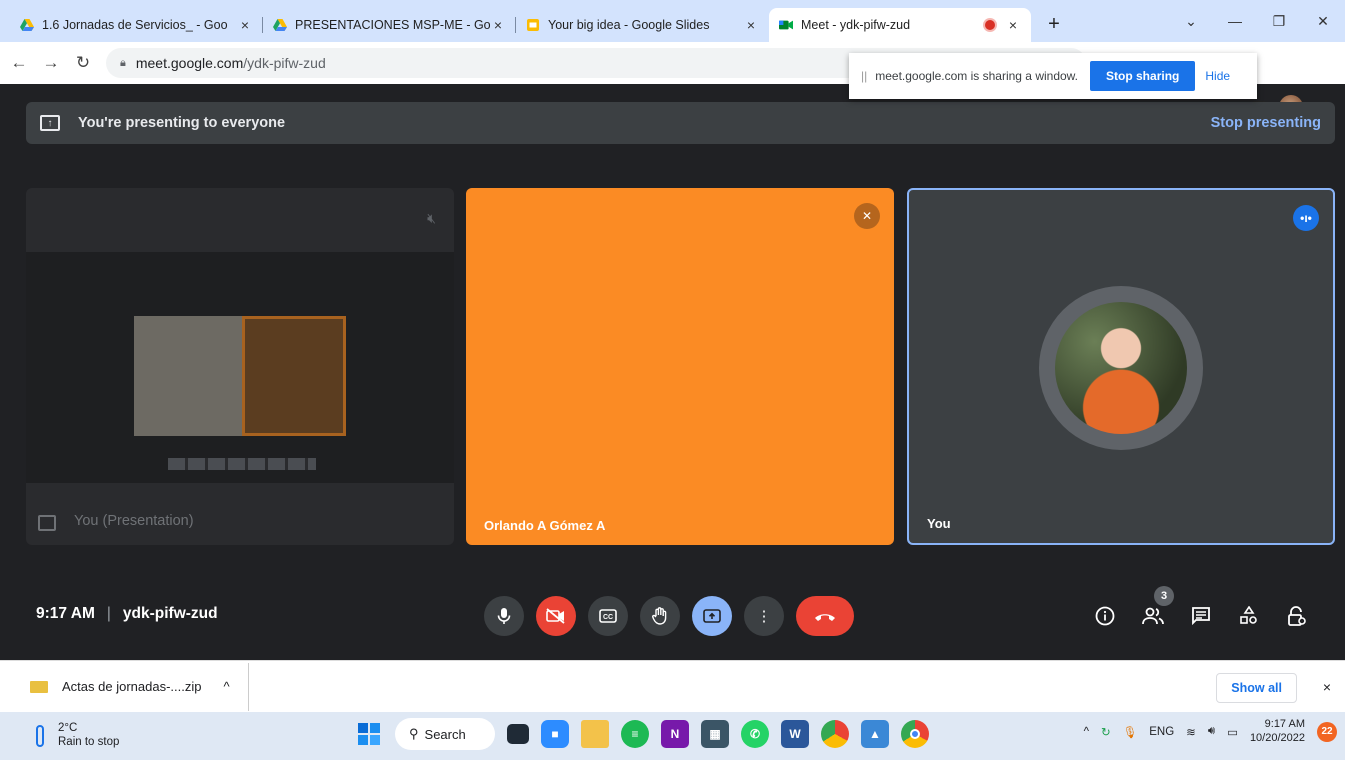  Describe the element at coordinates (1191, 21) in the screenshot. I see `tab-search-icon: ⌄` at that location.